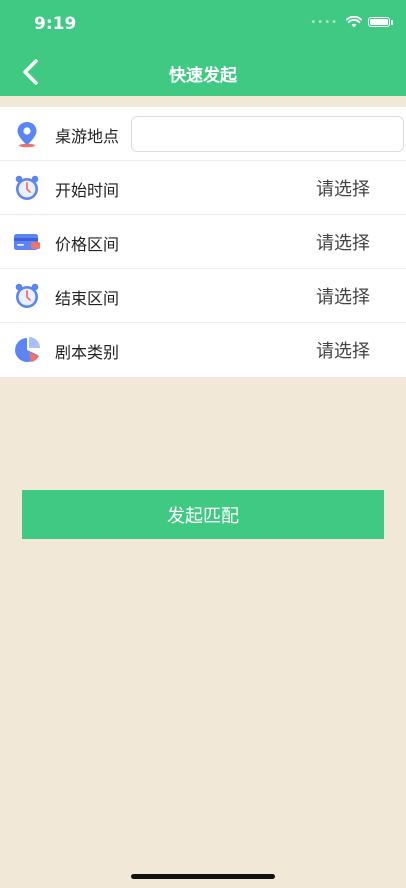  I want to click on end-range-select: 请选择, so click(343, 296).